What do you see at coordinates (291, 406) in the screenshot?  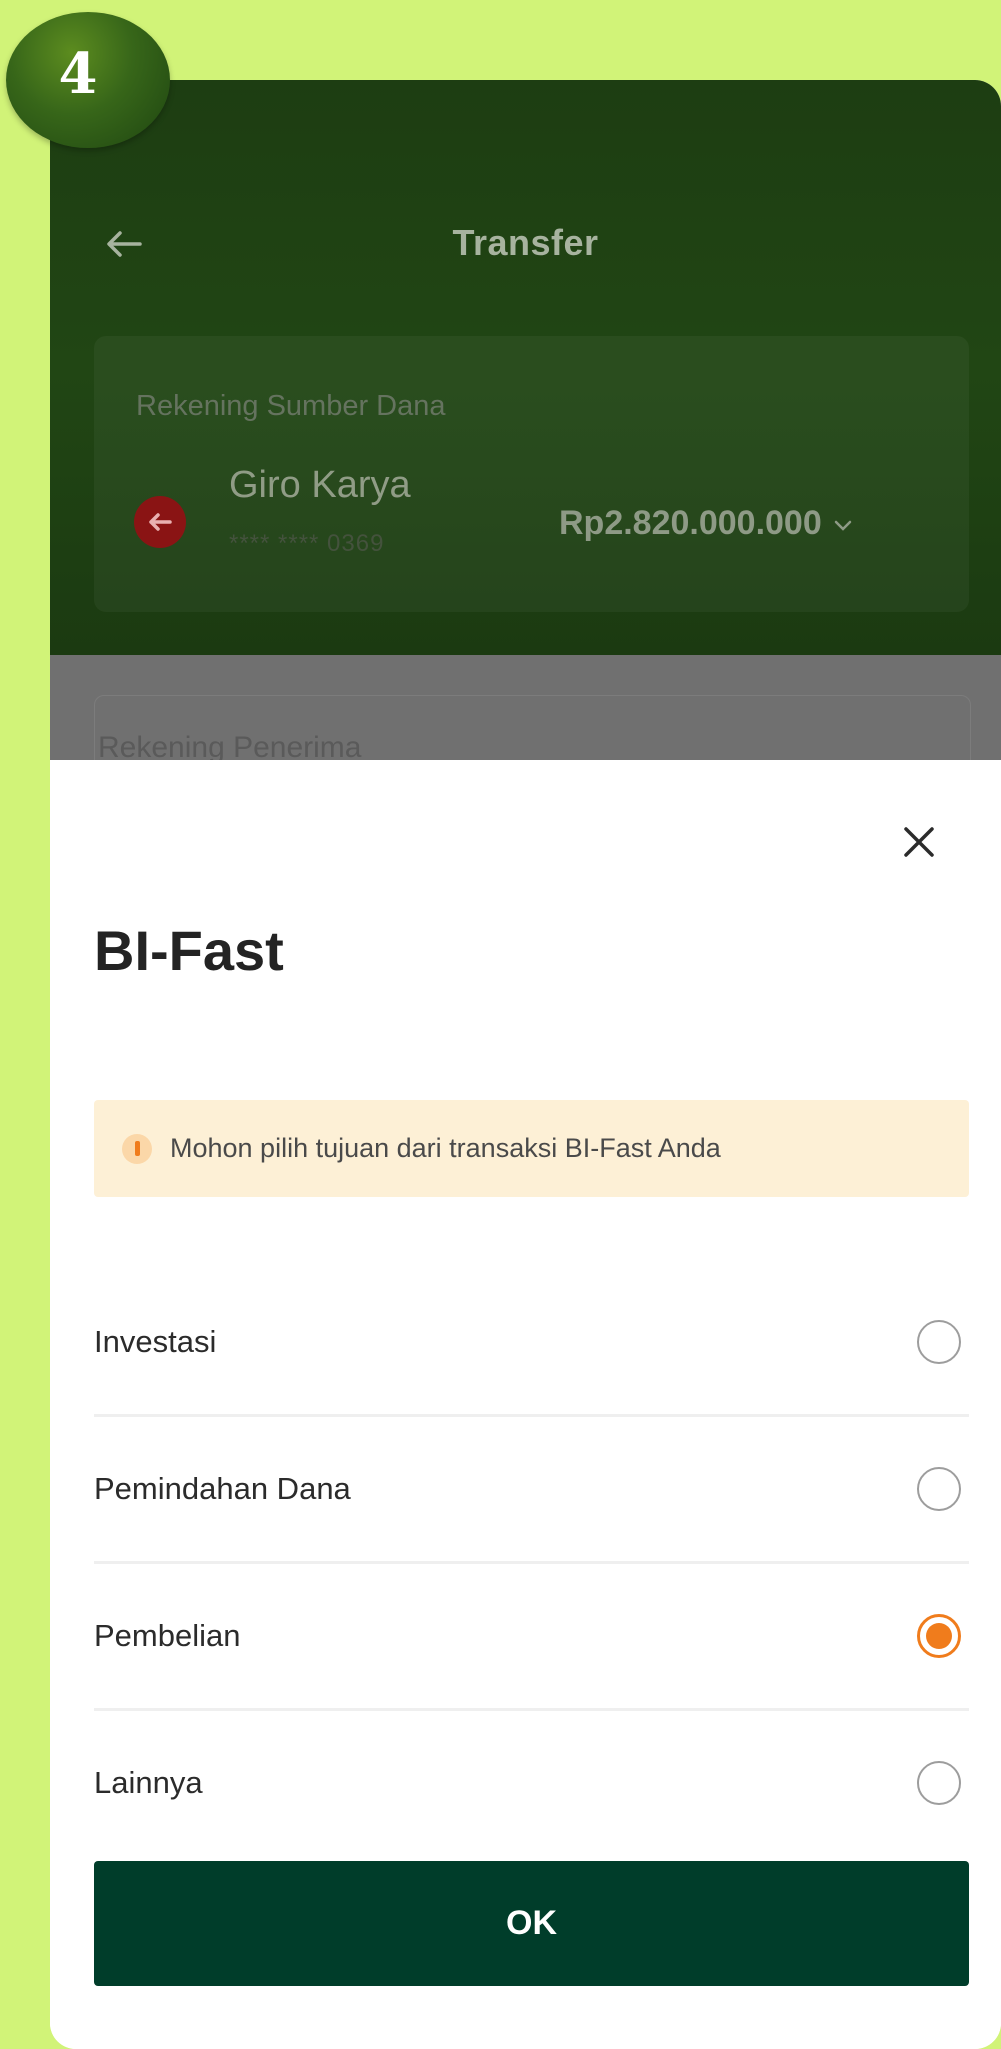 I see `source-account-label: Rekening Sumber Dana` at bounding box center [291, 406].